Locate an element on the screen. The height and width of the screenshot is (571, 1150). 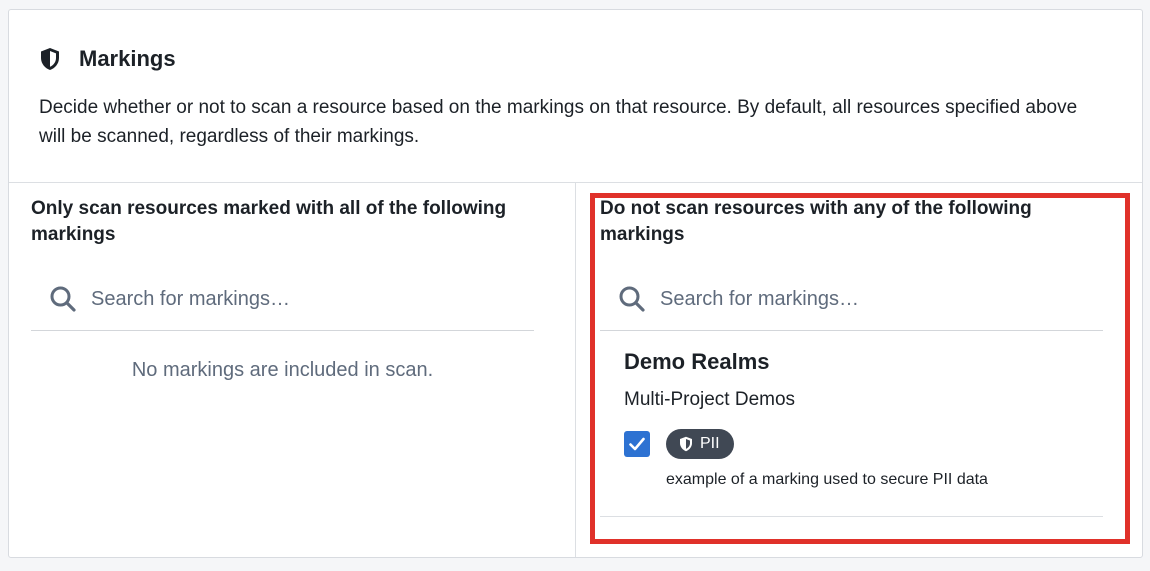
include-search is located at coordinates (282, 299).